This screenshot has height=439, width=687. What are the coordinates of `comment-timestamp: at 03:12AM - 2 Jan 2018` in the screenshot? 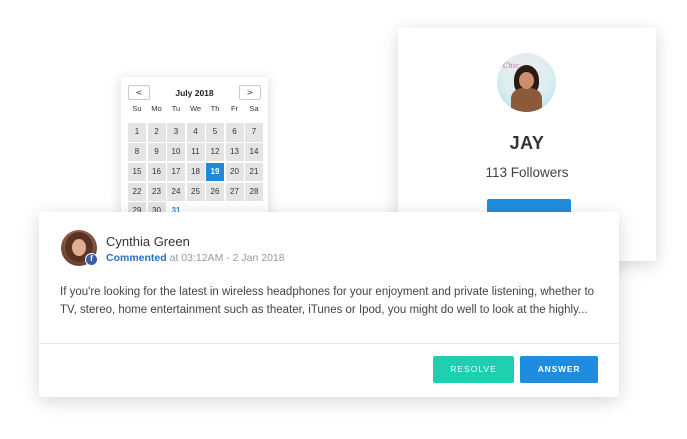 It's located at (227, 258).